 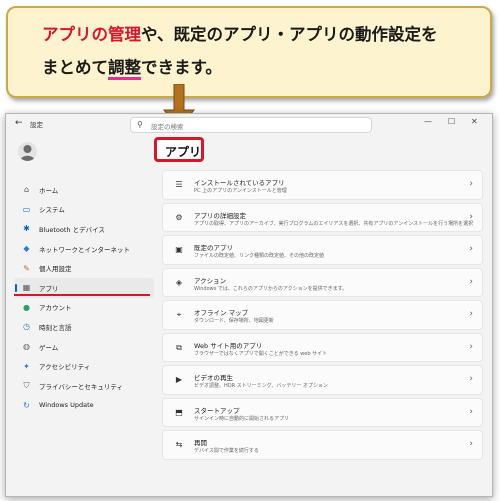 I want to click on gaming-icon: ◍, so click(x=26, y=347).